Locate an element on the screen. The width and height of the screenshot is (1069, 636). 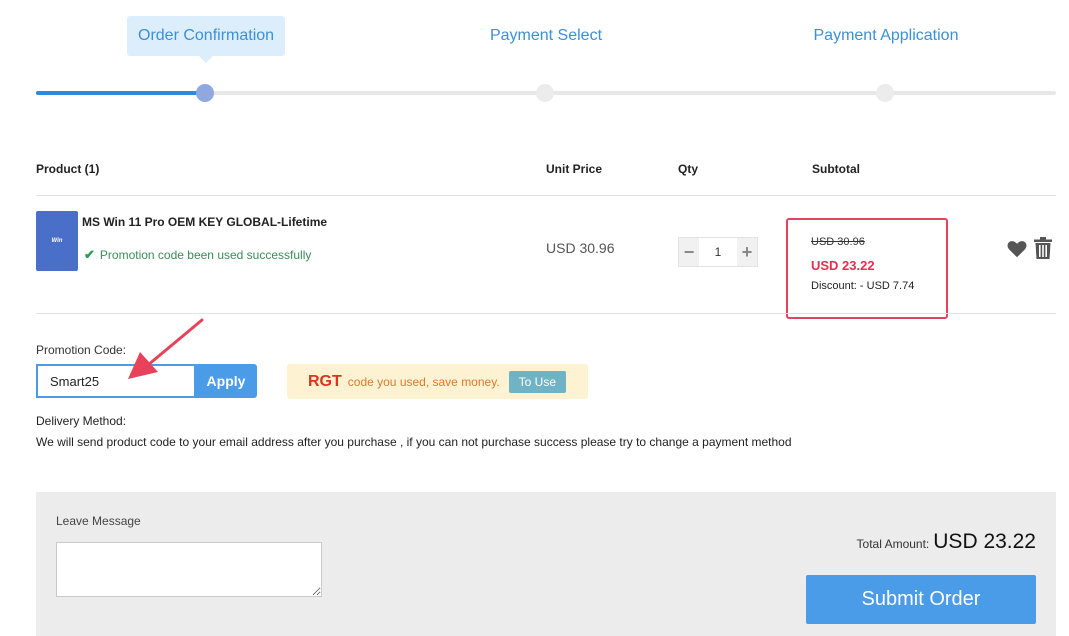
discount-amount: Discount: - USD 7.74 is located at coordinates (863, 286).